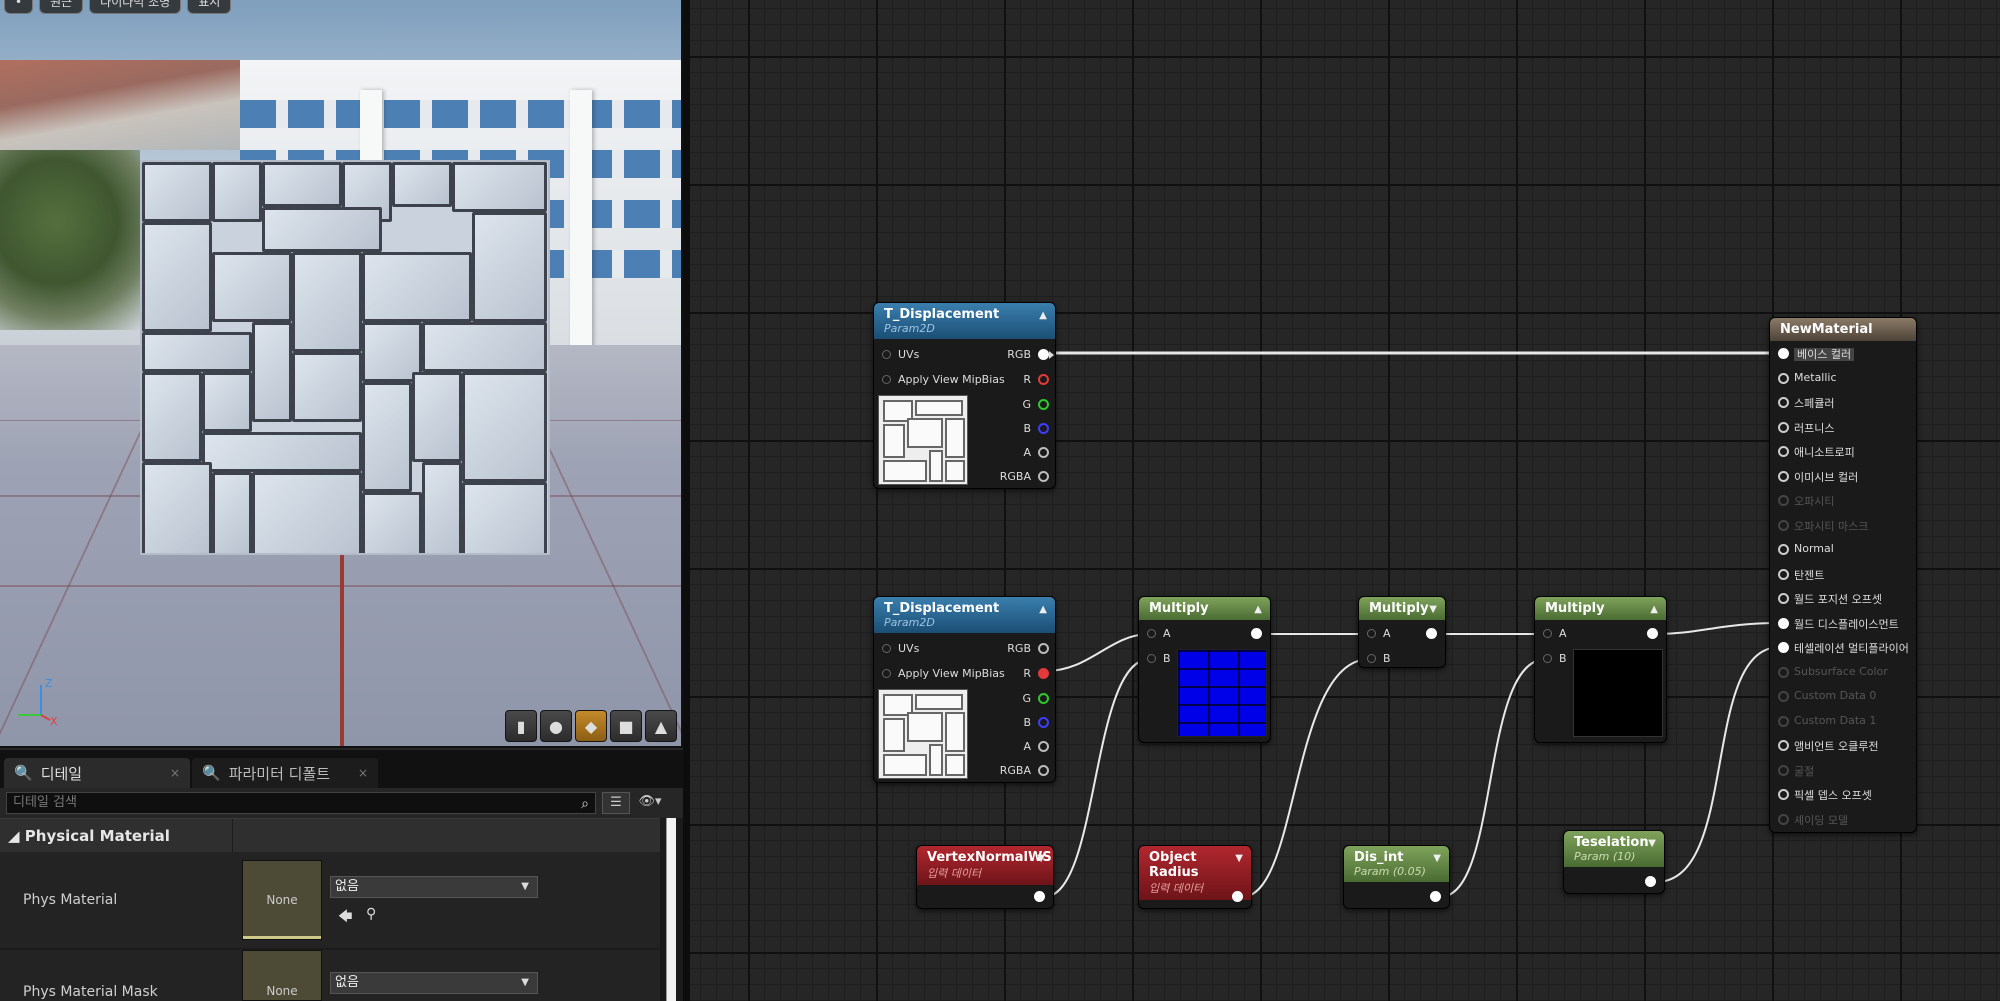  I want to click on material-input-pin: Custom Data 1, so click(1827, 720).